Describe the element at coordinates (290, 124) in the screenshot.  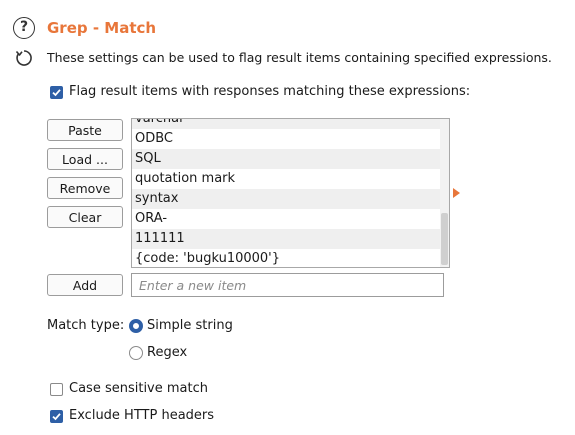
I see `list-item: varchar` at that location.